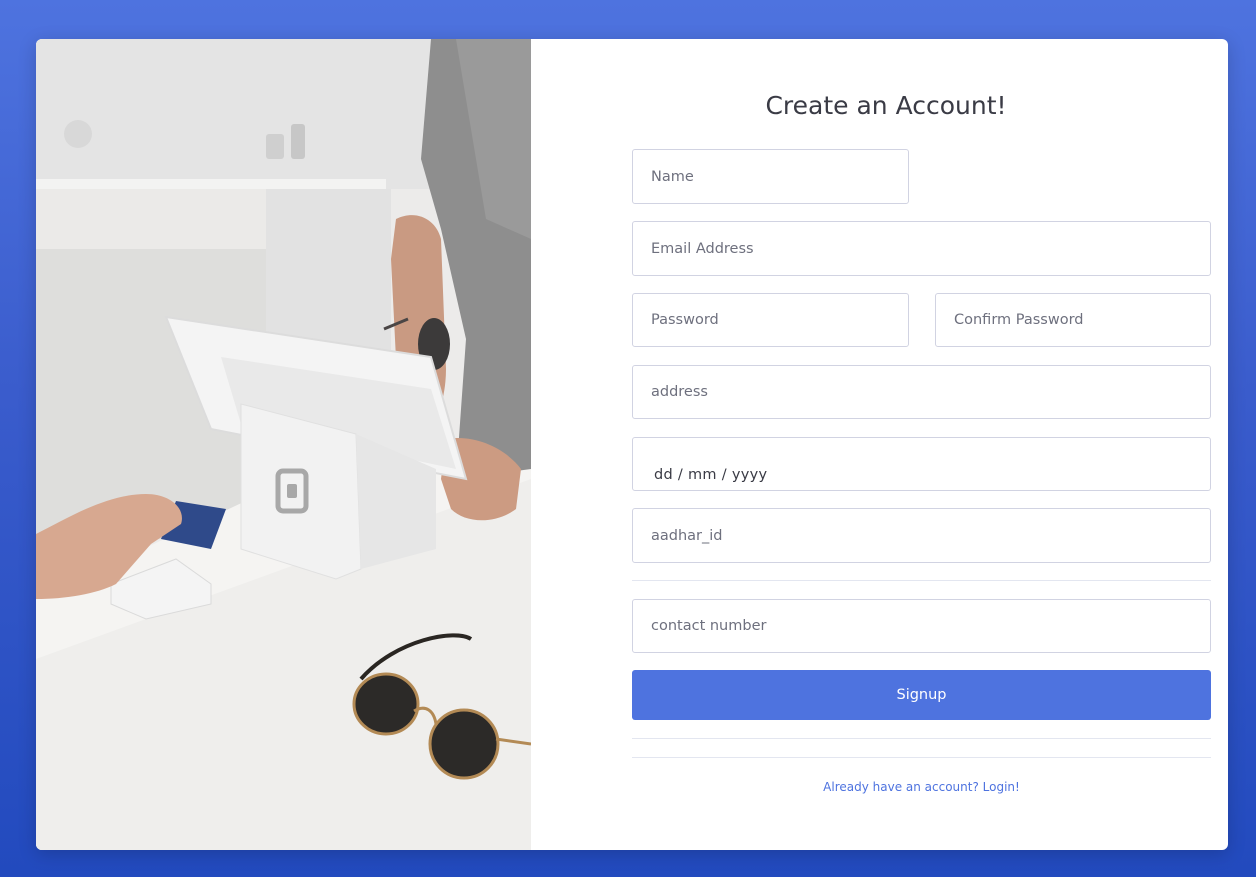  I want to click on aadhar-id-input, so click(921, 535).